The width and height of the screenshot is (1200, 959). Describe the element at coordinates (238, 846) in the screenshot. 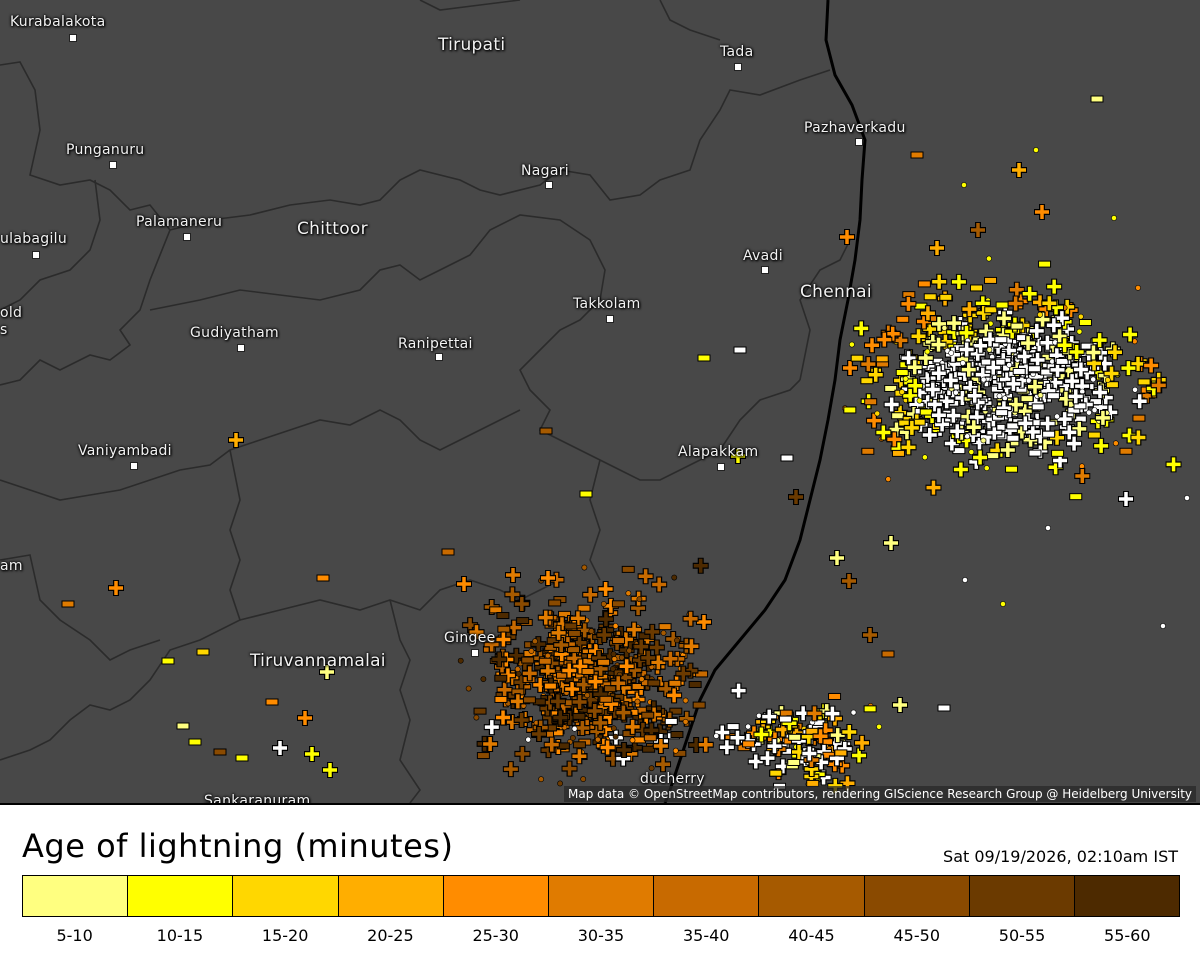

I see `legend-title: Age of lightning (minutes)` at that location.